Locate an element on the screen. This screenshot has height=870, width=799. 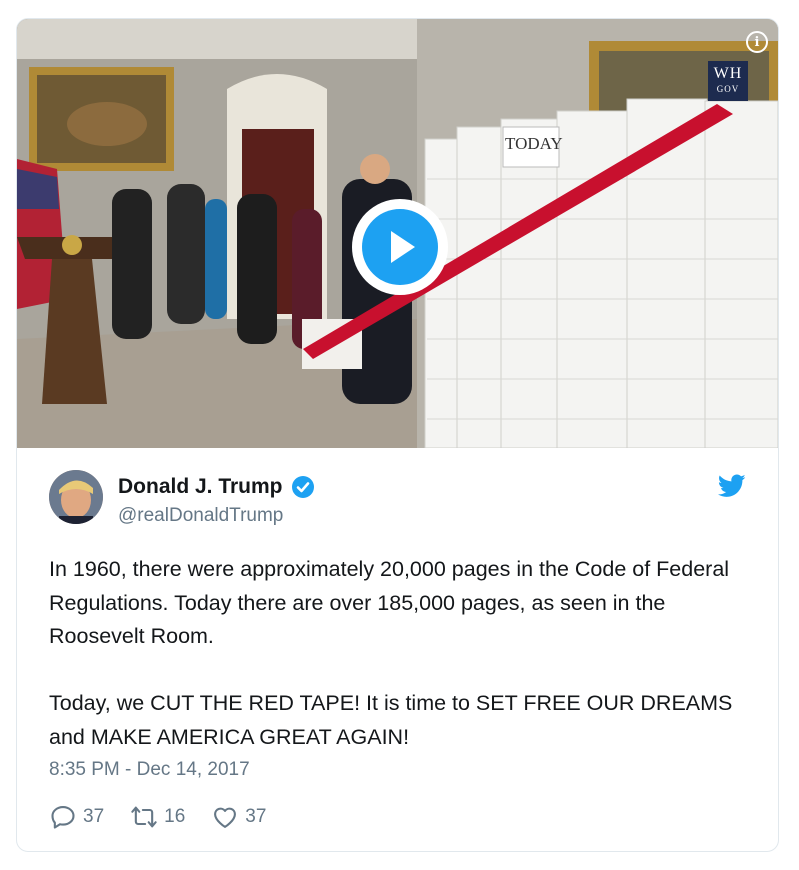
author-name-row: Donald J. Trump is located at coordinates (216, 487).